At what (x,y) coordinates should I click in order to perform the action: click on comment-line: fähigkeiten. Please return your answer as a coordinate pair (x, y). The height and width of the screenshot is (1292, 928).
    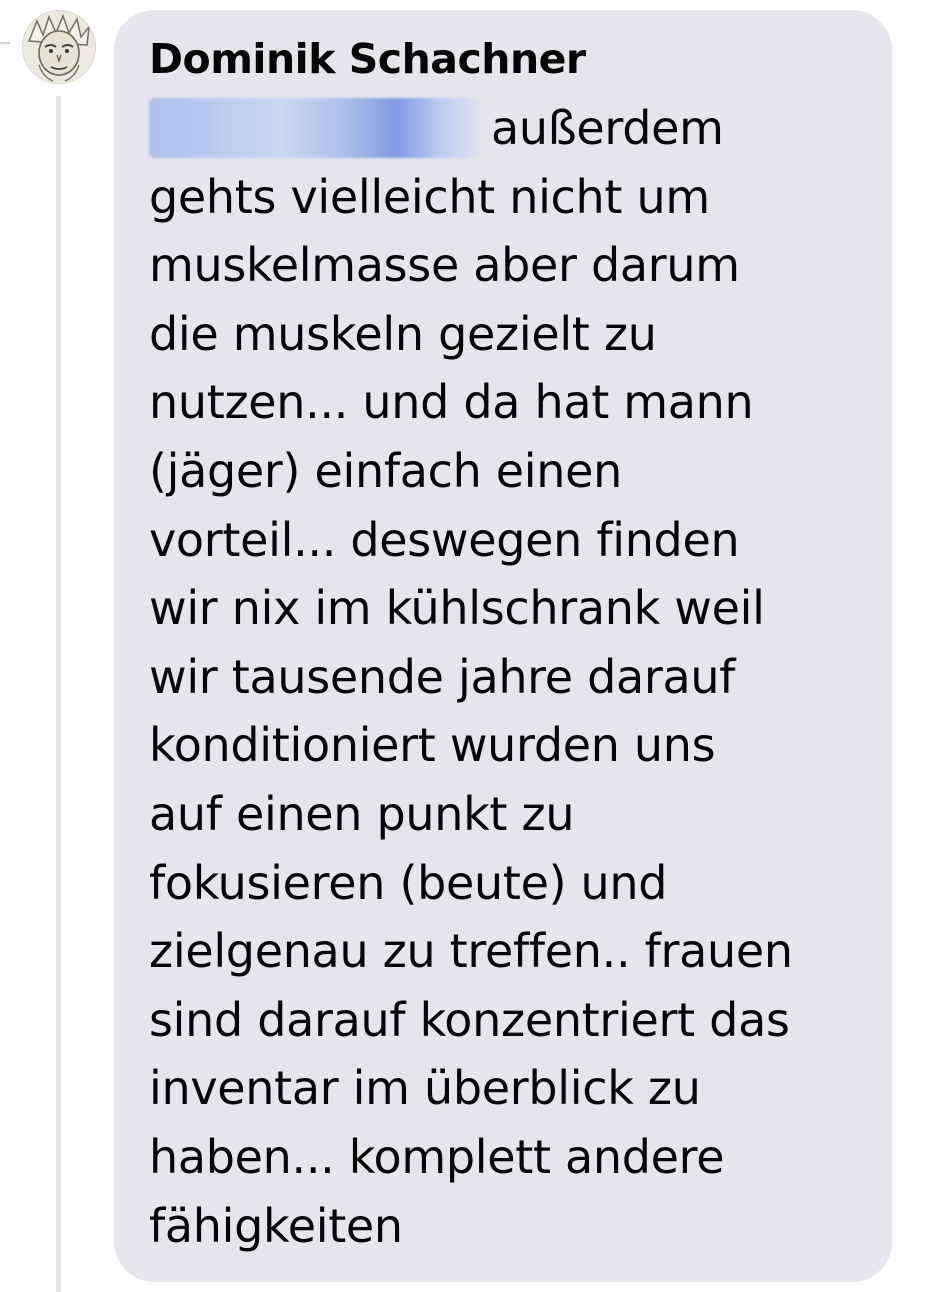
    Looking at the image, I should click on (276, 1225).